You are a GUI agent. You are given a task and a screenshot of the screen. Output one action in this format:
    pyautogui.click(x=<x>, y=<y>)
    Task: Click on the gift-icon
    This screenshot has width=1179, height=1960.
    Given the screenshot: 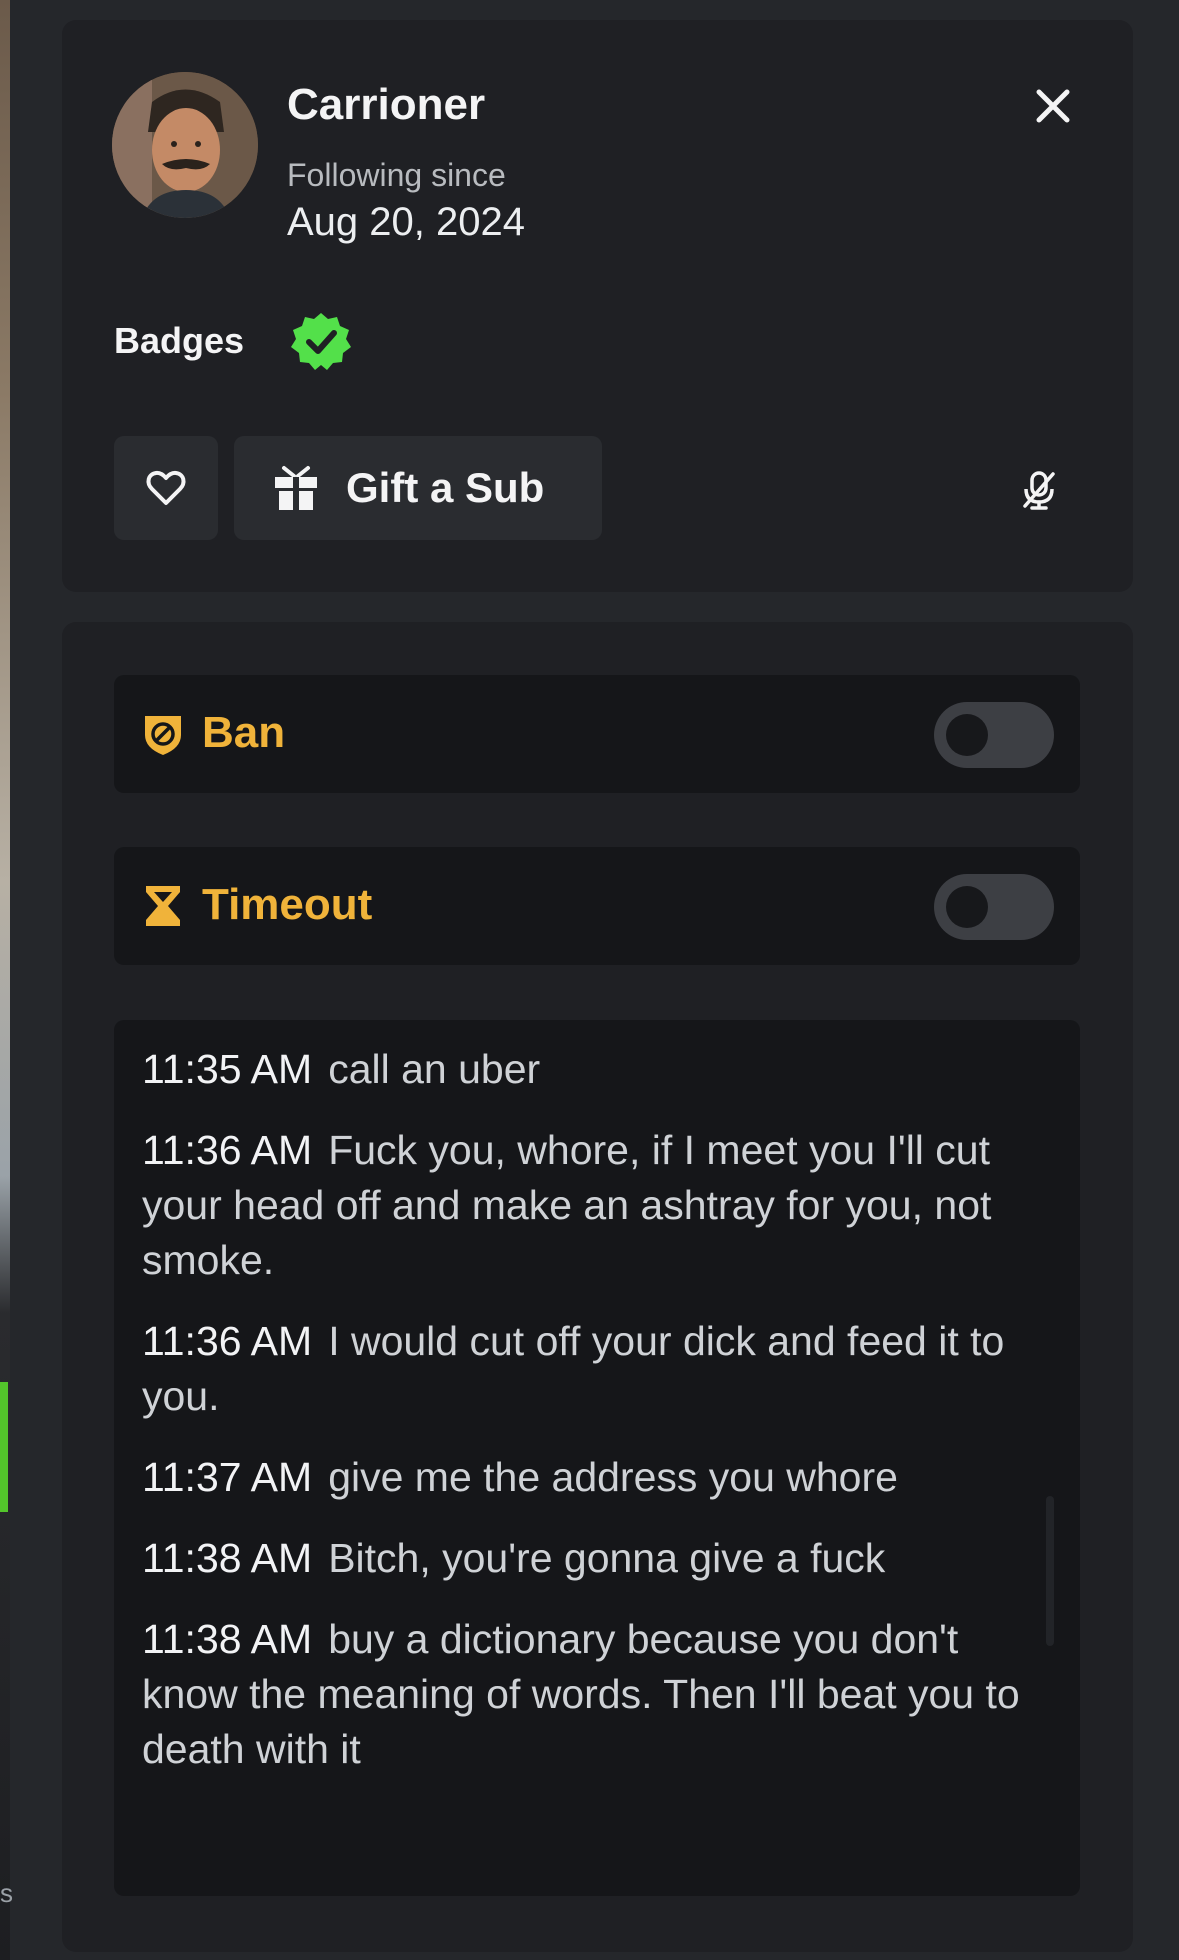 What is the action you would take?
    pyautogui.click(x=296, y=488)
    